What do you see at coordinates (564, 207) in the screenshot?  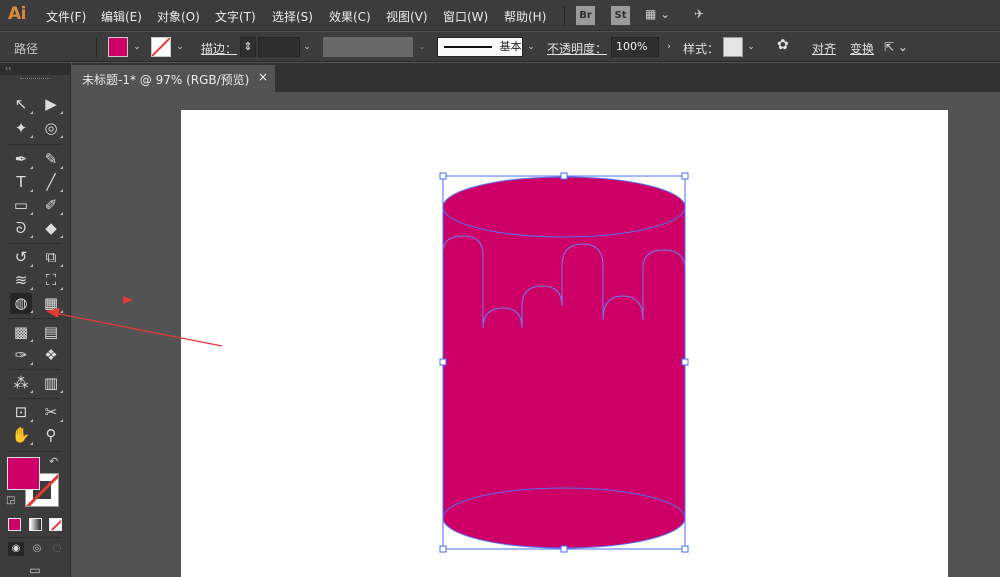 I see `cylinder-top-ellipse` at bounding box center [564, 207].